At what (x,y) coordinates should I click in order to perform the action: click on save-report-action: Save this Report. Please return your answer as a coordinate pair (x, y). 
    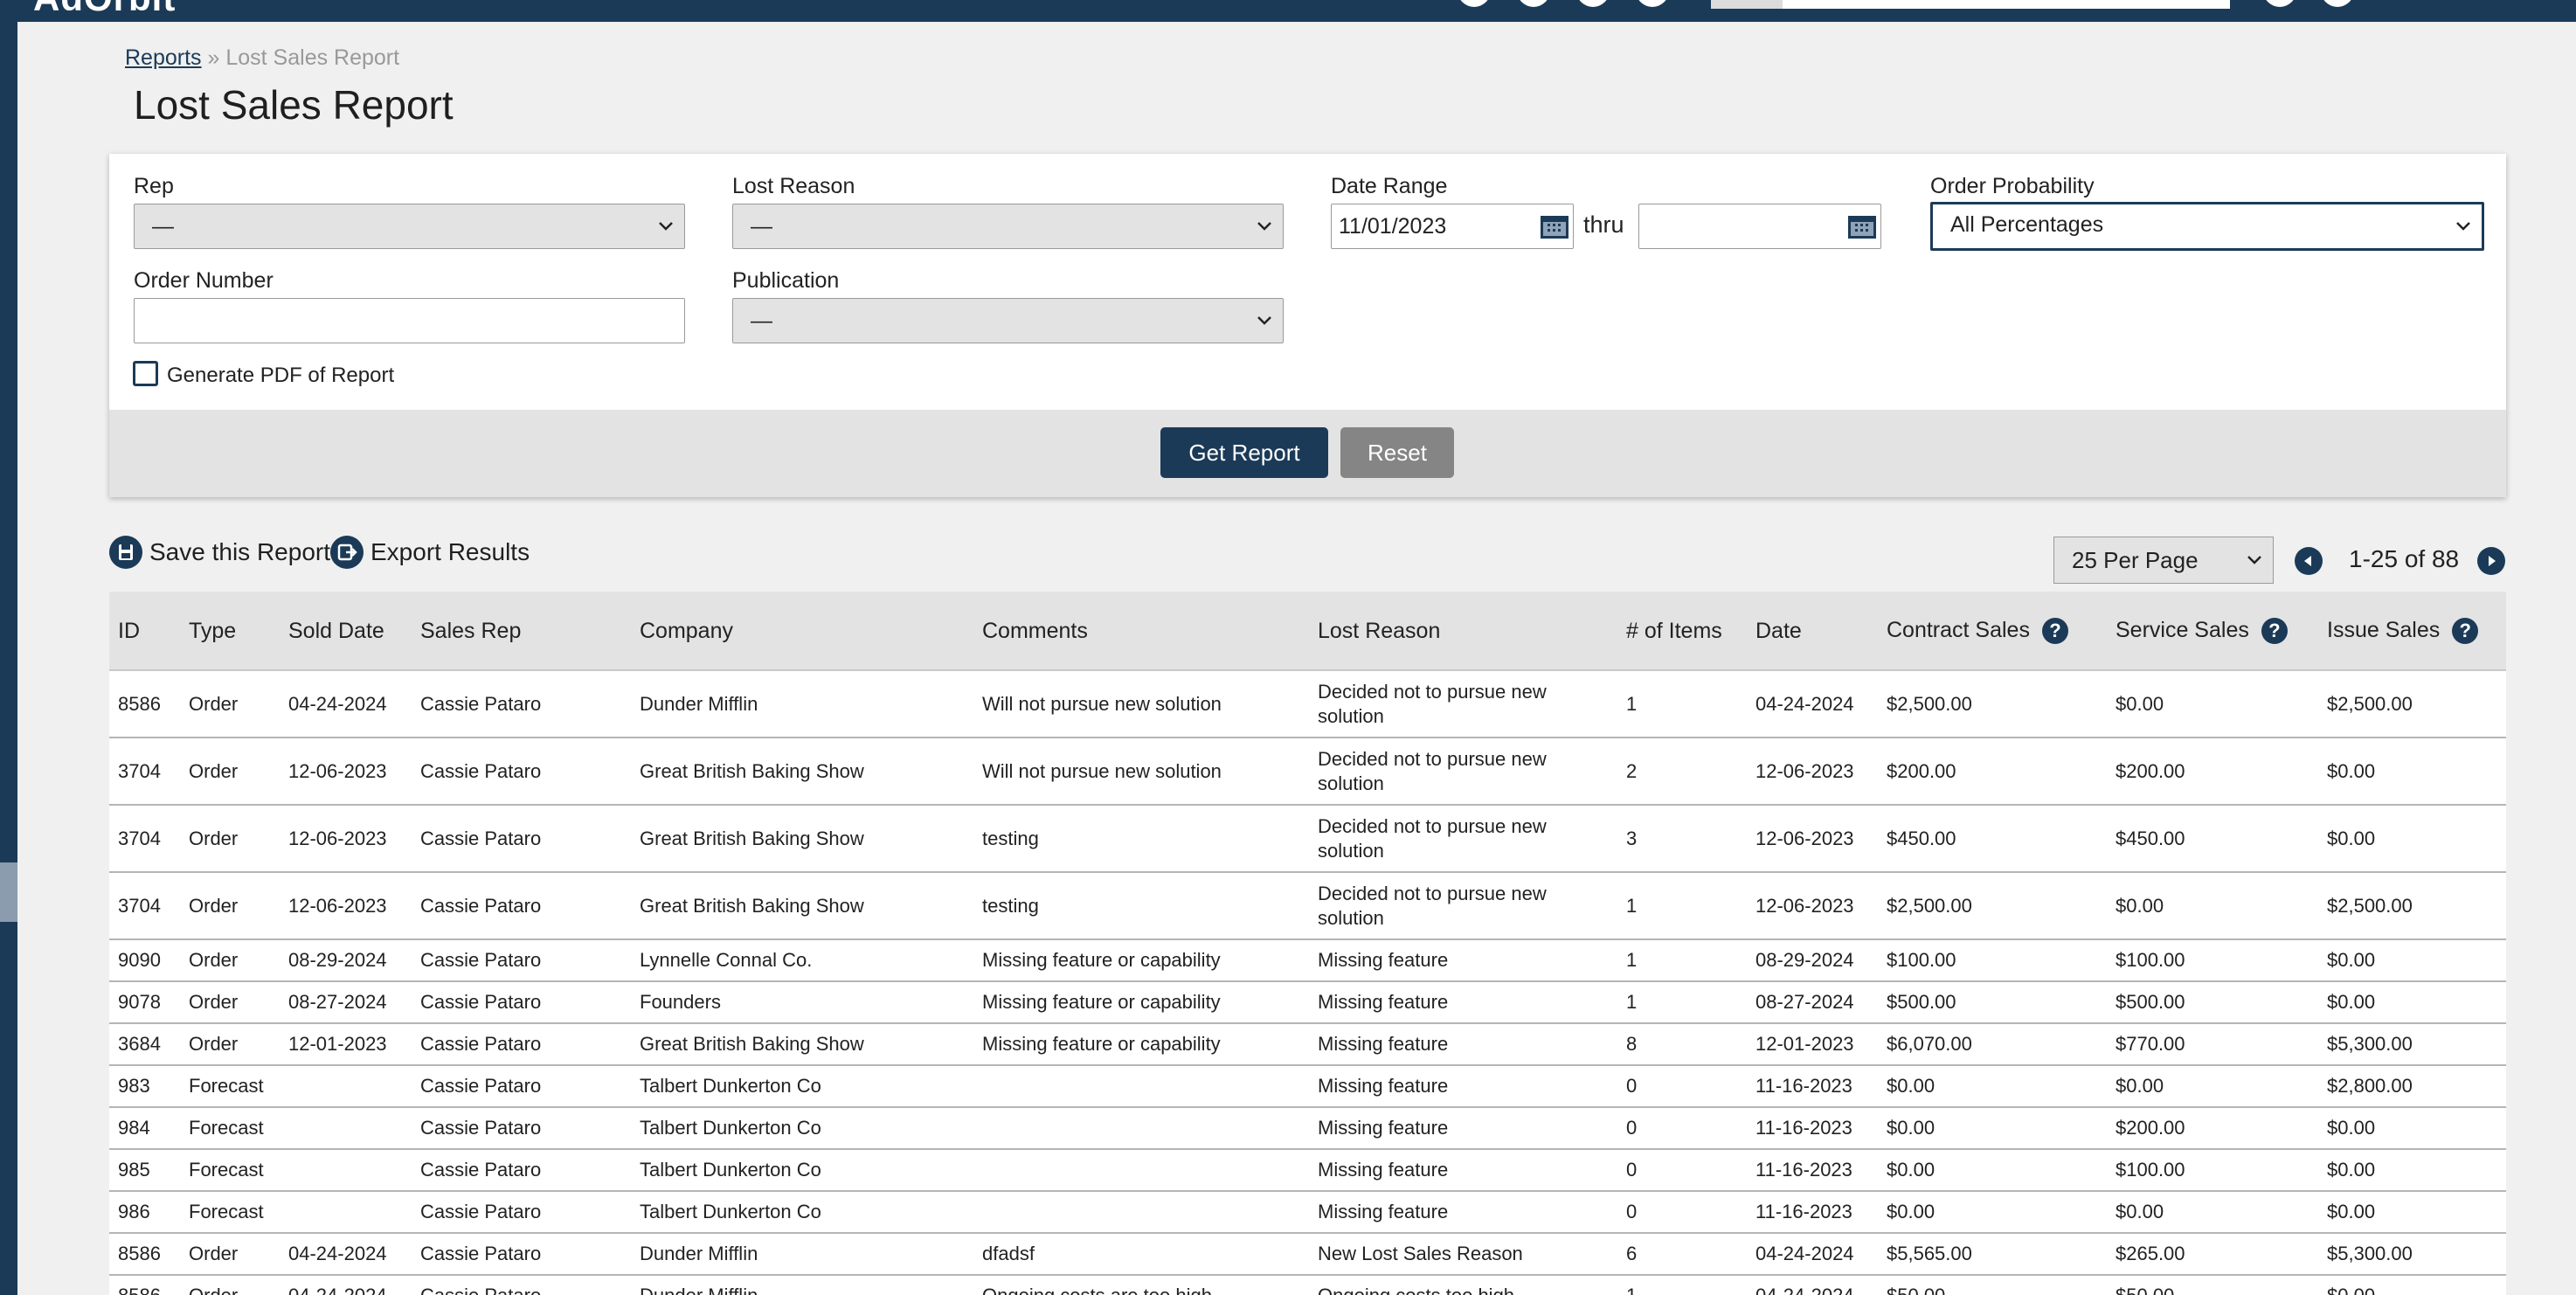
    Looking at the image, I should click on (219, 552).